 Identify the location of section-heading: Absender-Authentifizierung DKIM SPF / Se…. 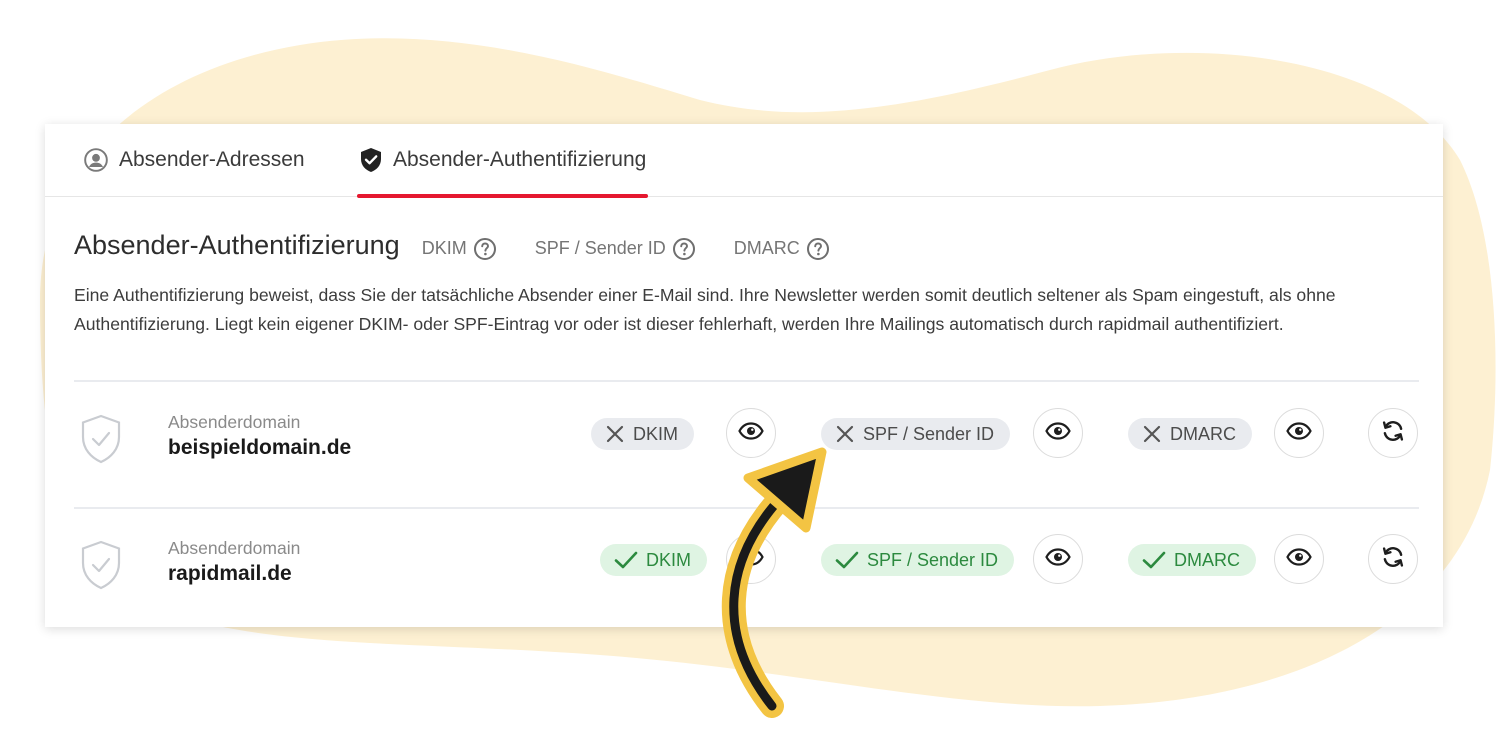
(452, 245).